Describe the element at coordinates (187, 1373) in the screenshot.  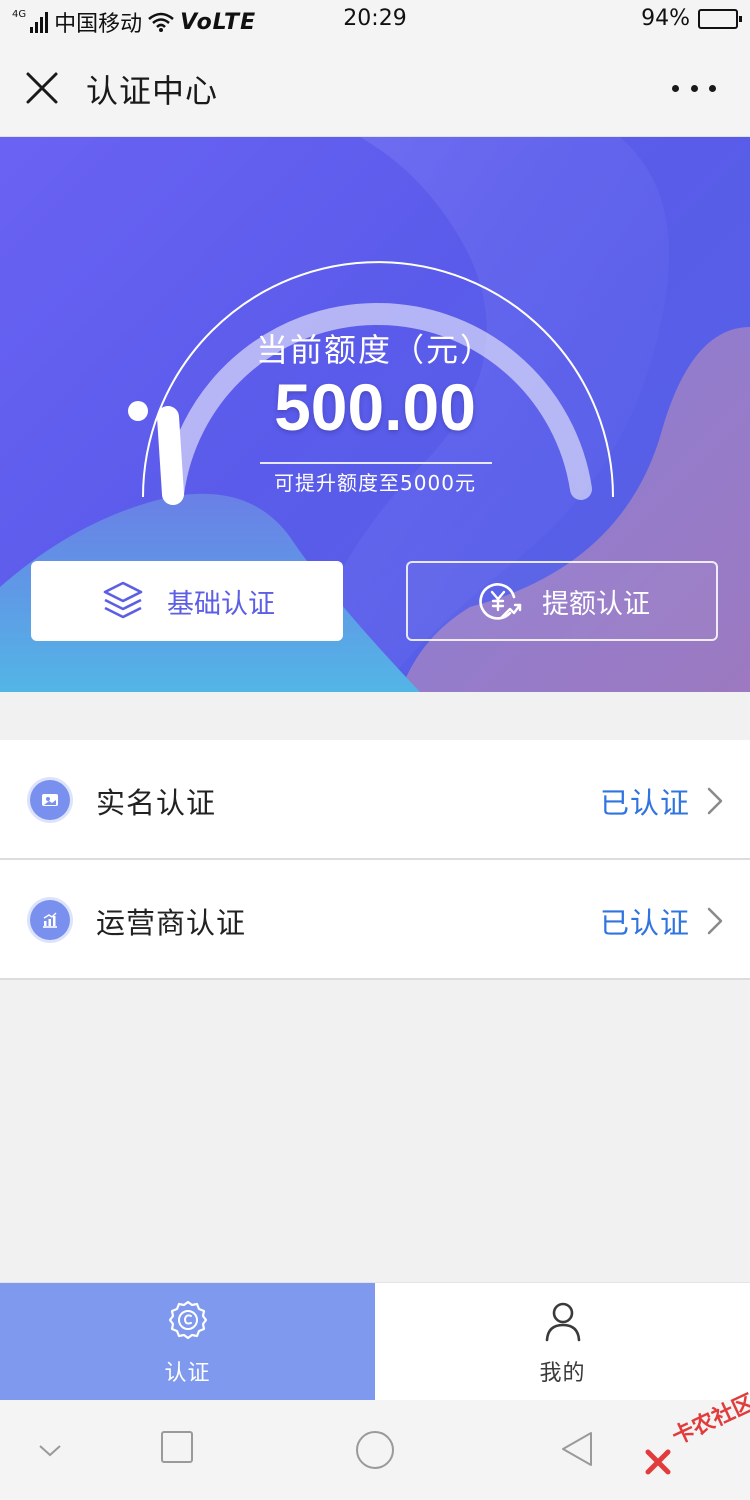
I see `tab-label: 认证` at that location.